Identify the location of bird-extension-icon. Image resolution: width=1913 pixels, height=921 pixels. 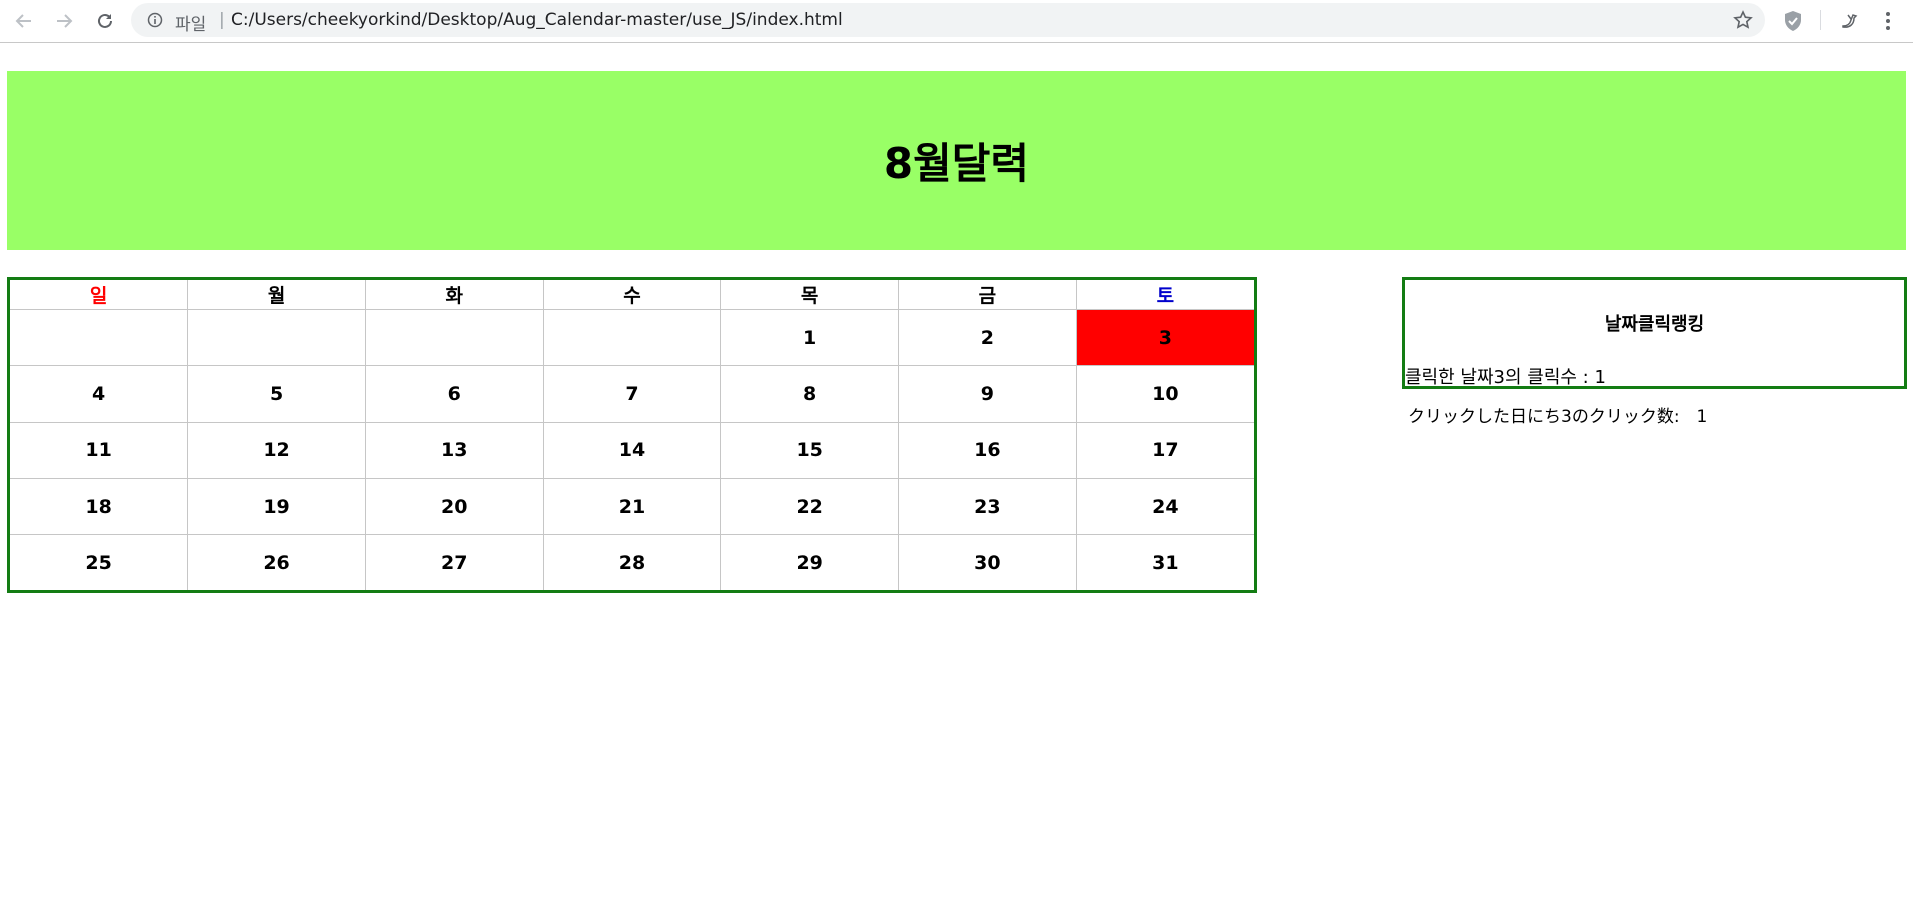
(1850, 21).